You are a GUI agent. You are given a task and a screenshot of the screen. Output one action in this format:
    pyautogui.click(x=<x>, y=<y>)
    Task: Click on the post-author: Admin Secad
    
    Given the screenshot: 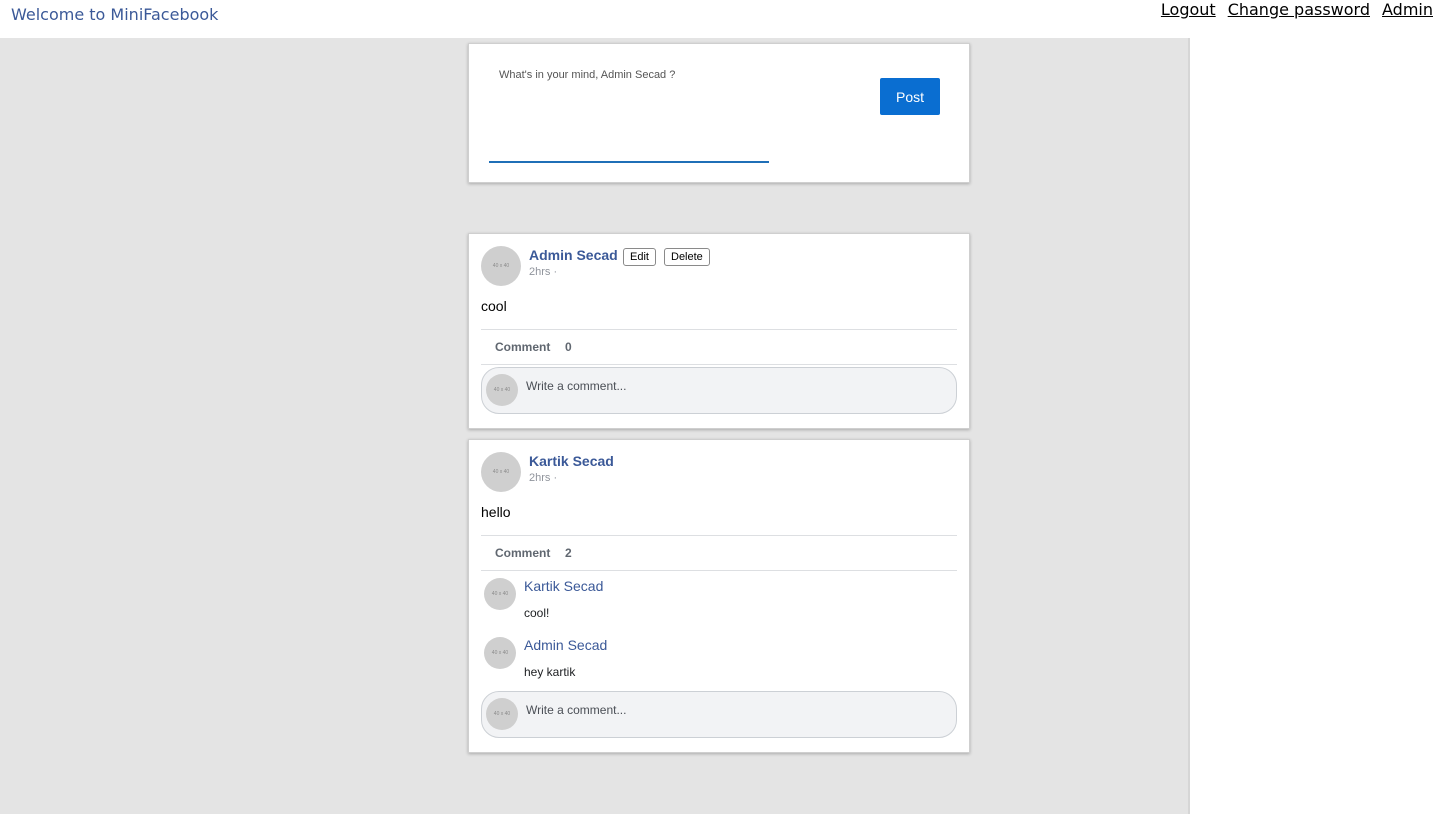 What is the action you would take?
    pyautogui.click(x=573, y=255)
    